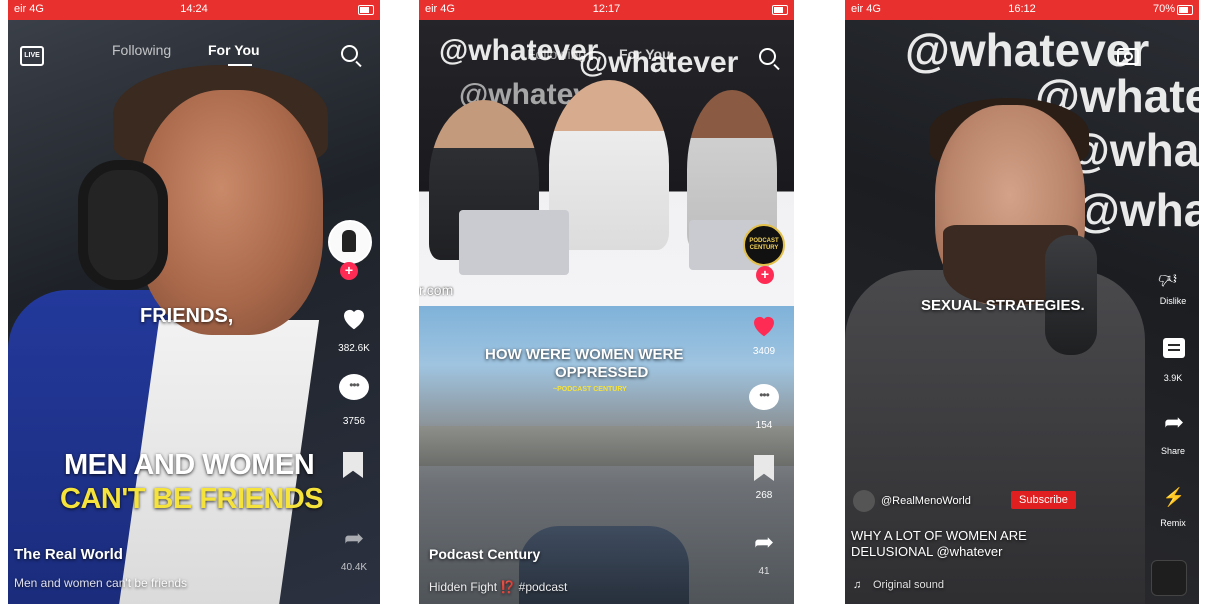 This screenshot has width=1206, height=604. Describe the element at coordinates (1043, 500) in the screenshot. I see `subscribe-button: Subscribe` at that location.